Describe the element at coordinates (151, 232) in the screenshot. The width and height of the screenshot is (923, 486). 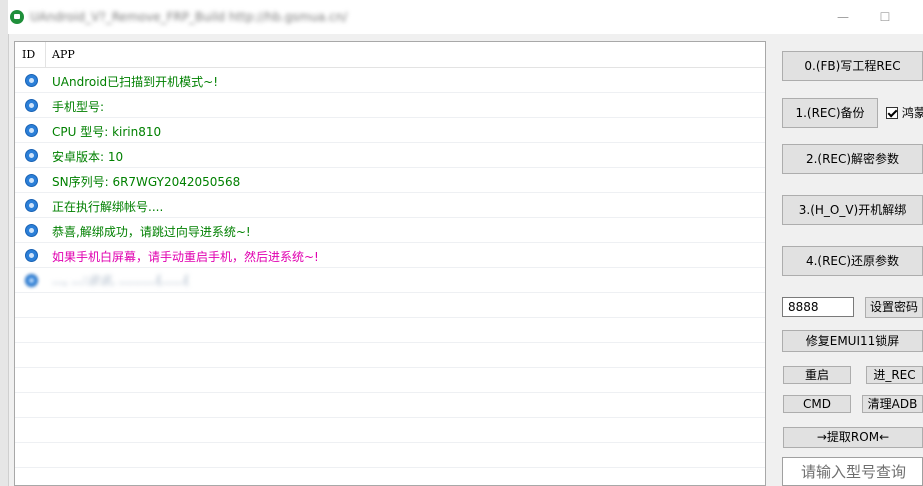
I see `log-message: 恭喜,解绑成功，请跳过向导进系统~!` at that location.